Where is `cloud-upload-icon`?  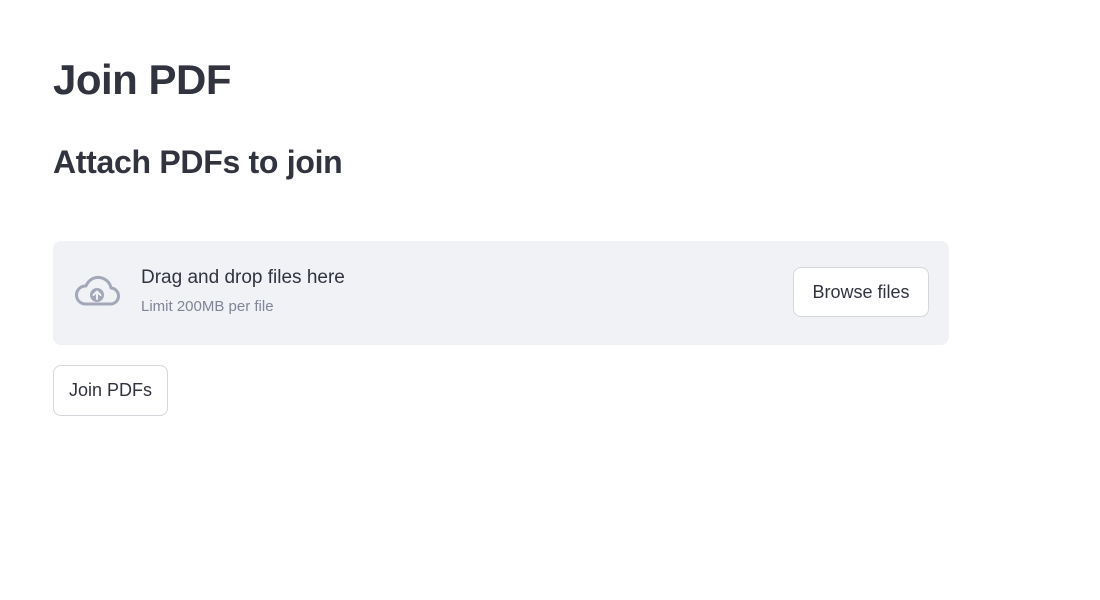
cloud-upload-icon is located at coordinates (97, 293).